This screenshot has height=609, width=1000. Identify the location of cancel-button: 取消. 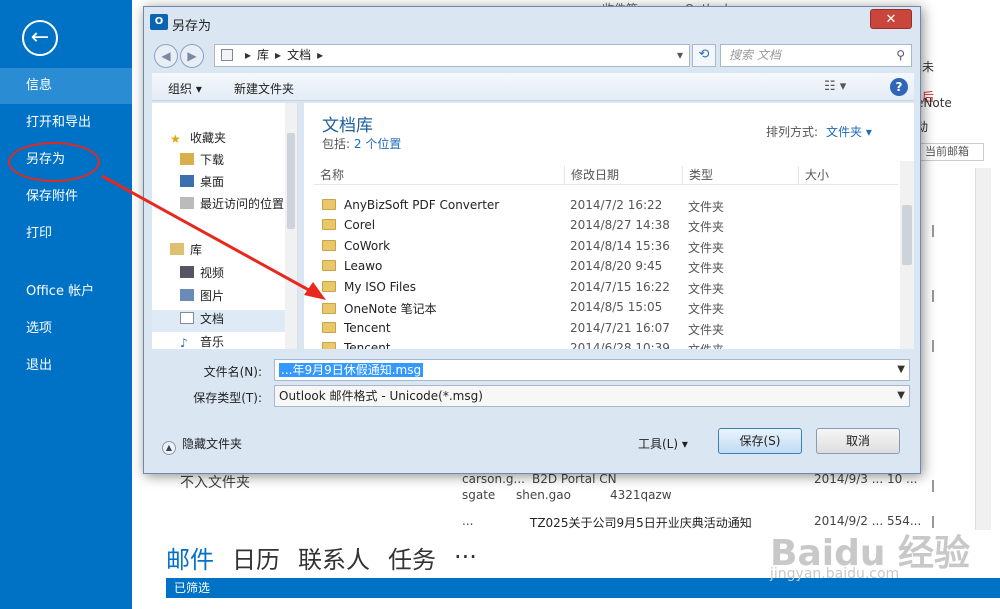
(858, 441).